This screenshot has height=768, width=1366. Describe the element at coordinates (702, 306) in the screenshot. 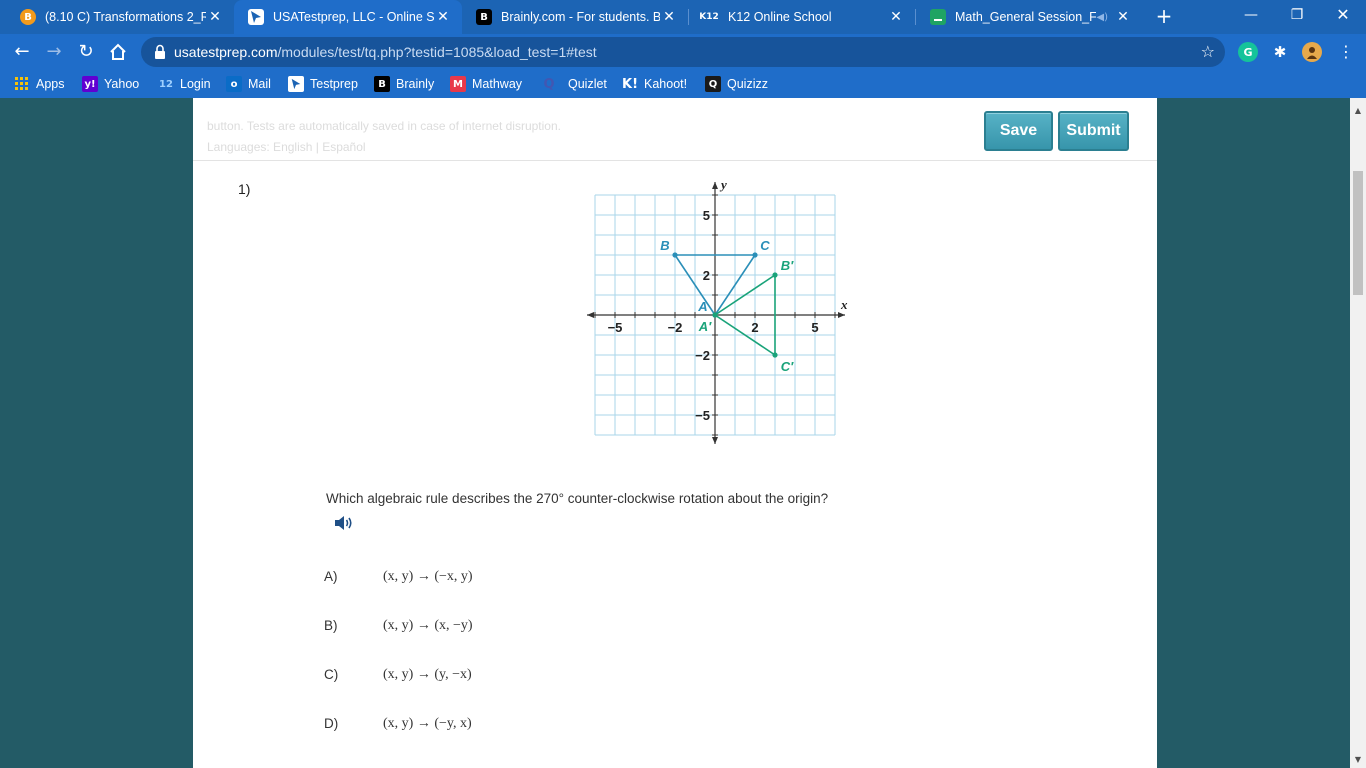

I see `triangle-original-vertex-label: A` at that location.